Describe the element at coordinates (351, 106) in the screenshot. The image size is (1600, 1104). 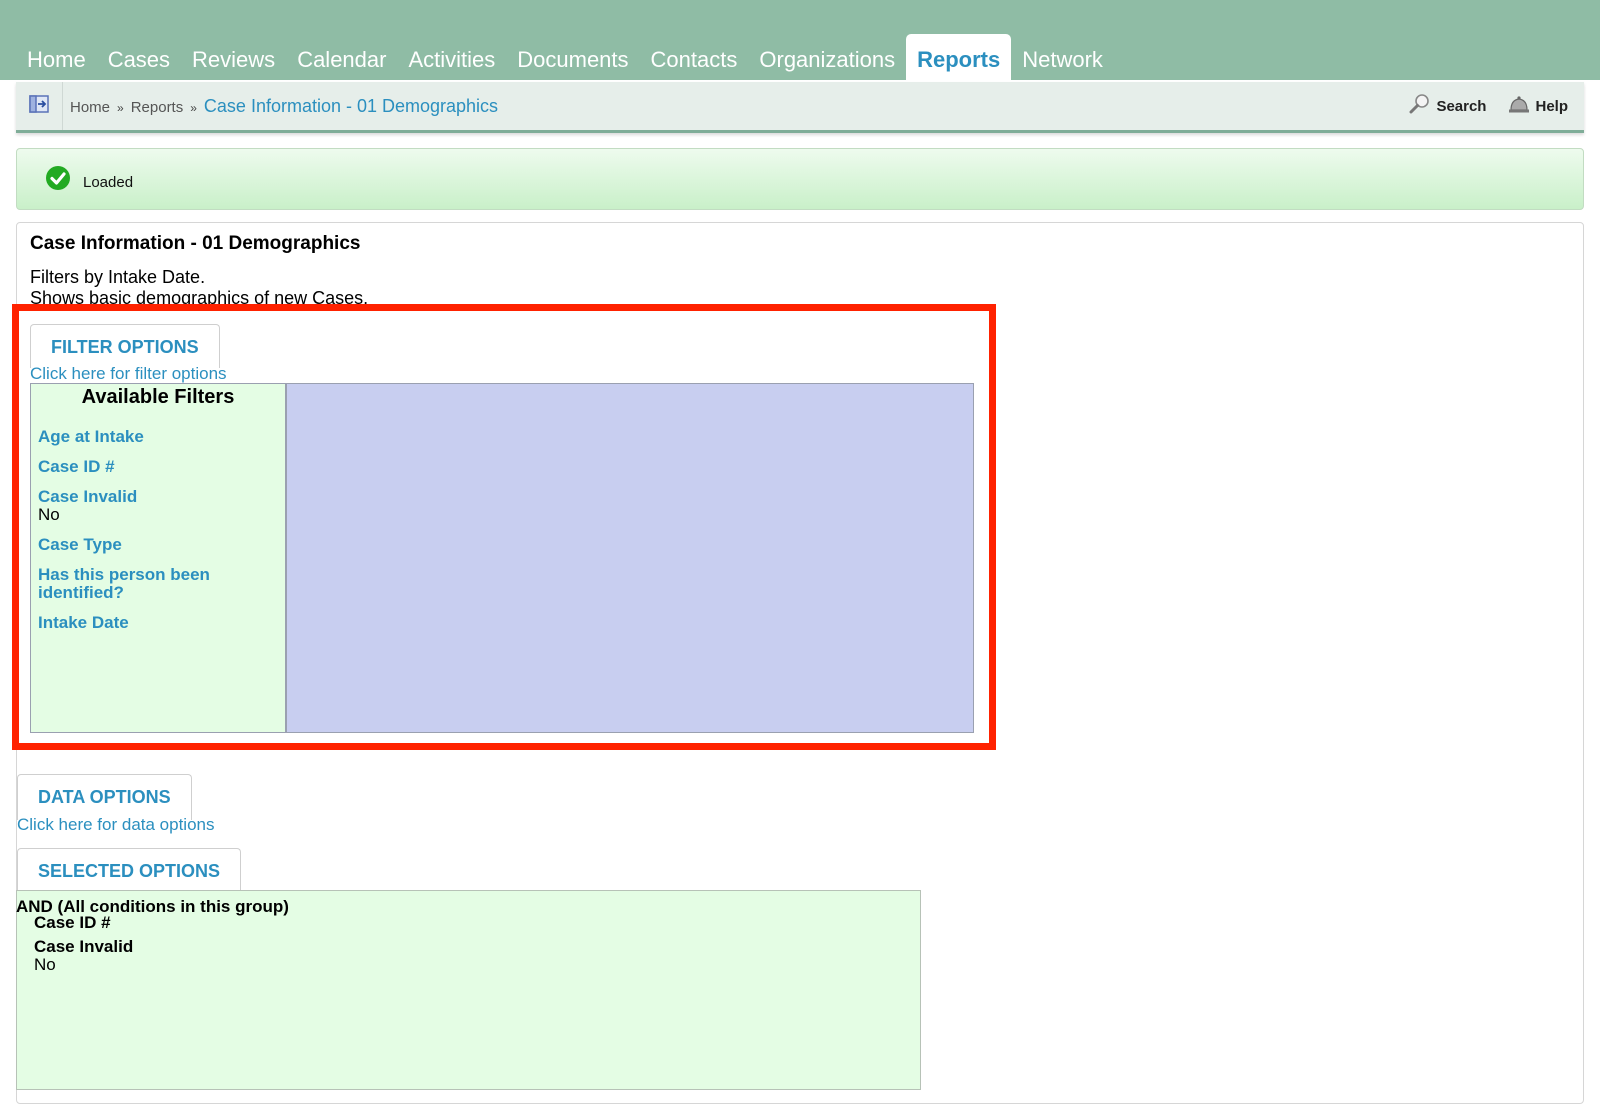
I see `breadcrumb-current: Case Information - 01 Demographics` at that location.